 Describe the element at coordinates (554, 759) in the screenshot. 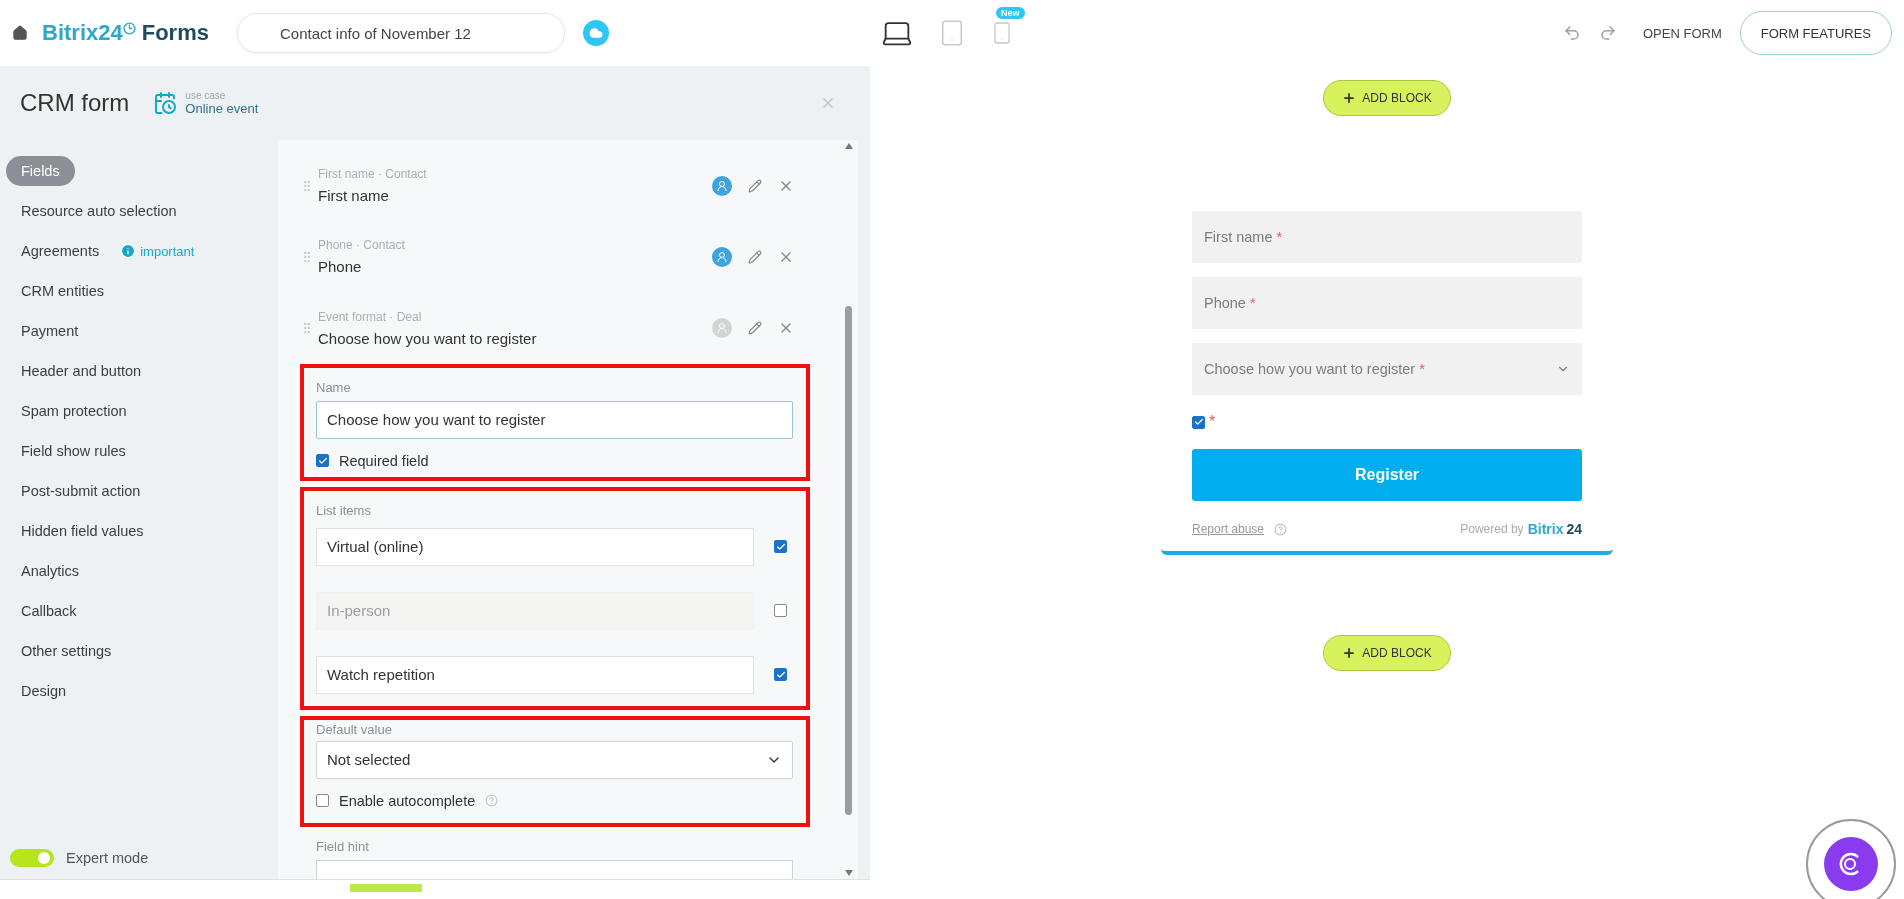

I see `default-value-select: Not selected` at that location.